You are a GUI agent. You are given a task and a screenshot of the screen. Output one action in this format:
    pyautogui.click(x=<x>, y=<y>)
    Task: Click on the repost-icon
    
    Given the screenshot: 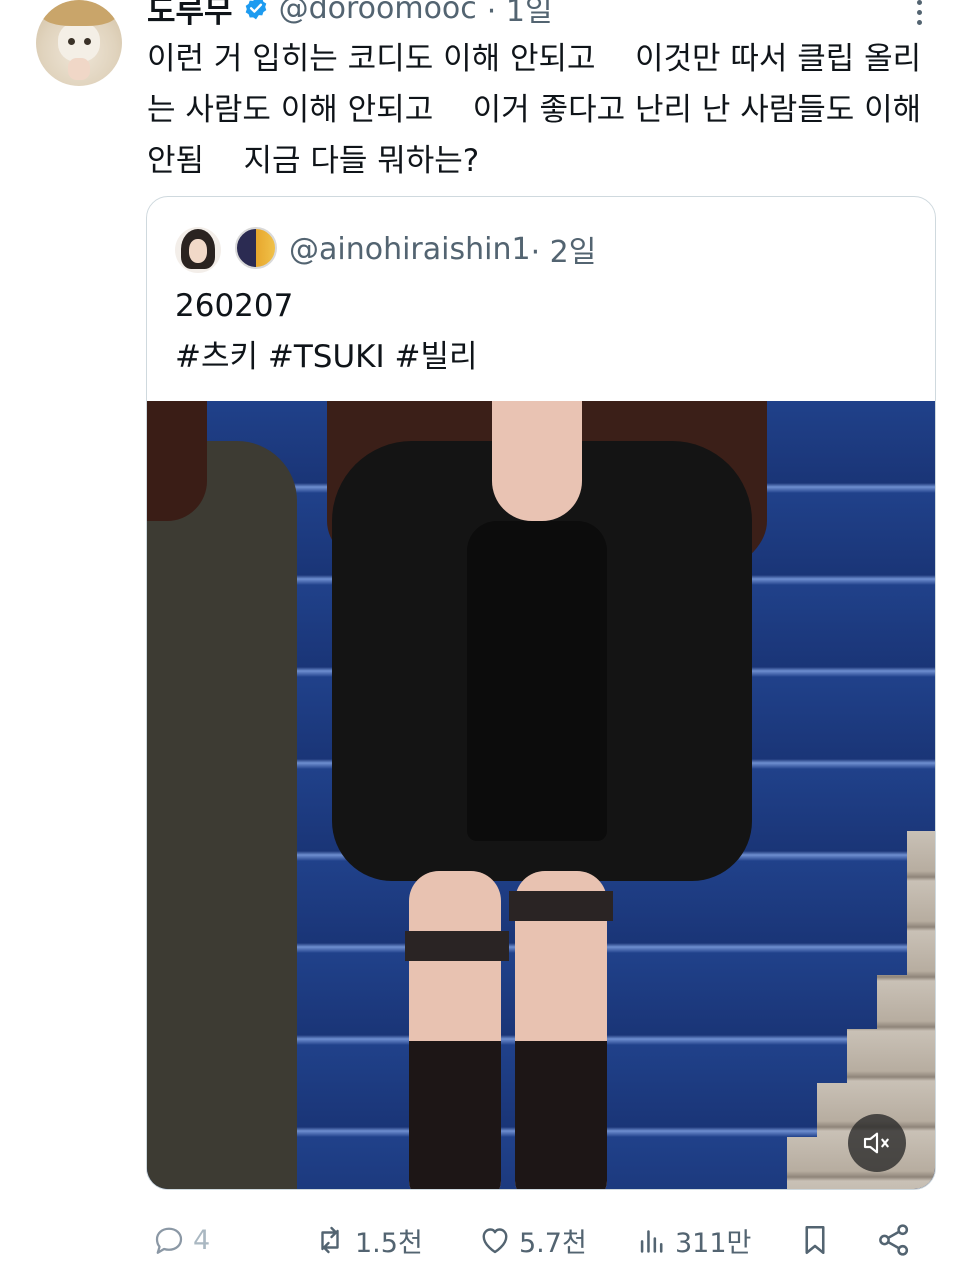 What is the action you would take?
    pyautogui.click(x=330, y=1240)
    